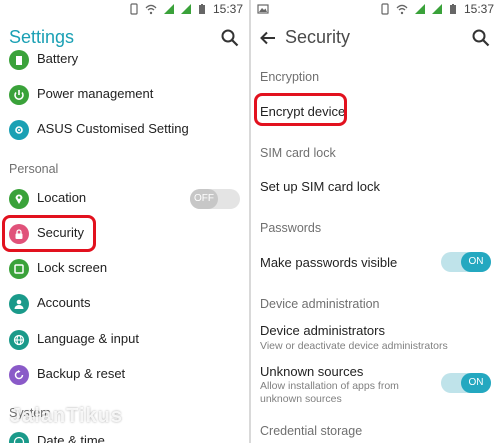  I want to click on settings-item-label: Lock screen, so click(72, 267).